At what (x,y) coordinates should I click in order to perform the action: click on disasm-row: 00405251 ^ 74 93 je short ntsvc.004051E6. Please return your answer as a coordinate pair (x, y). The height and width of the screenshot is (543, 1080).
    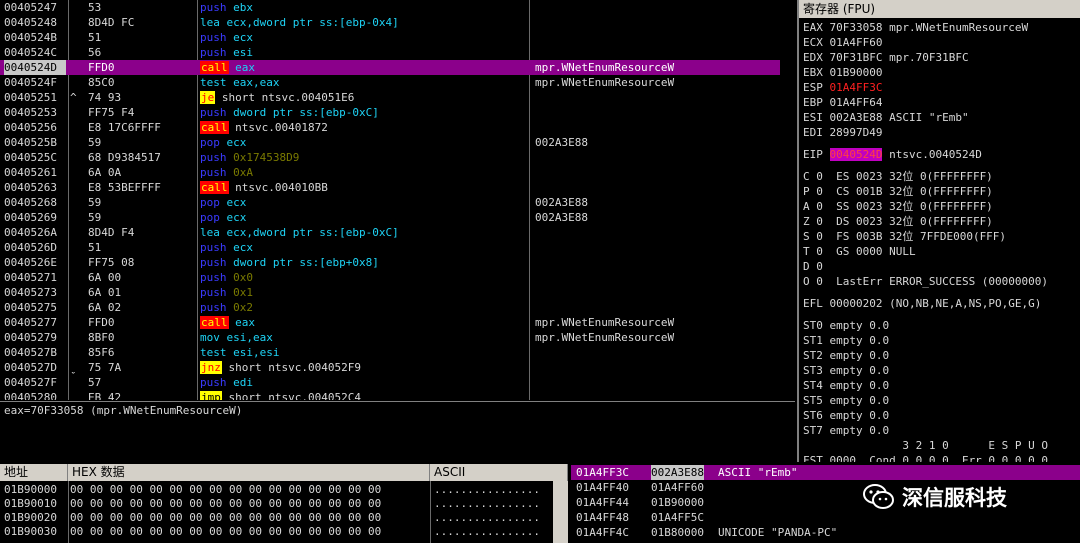
    Looking at the image, I should click on (390, 97).